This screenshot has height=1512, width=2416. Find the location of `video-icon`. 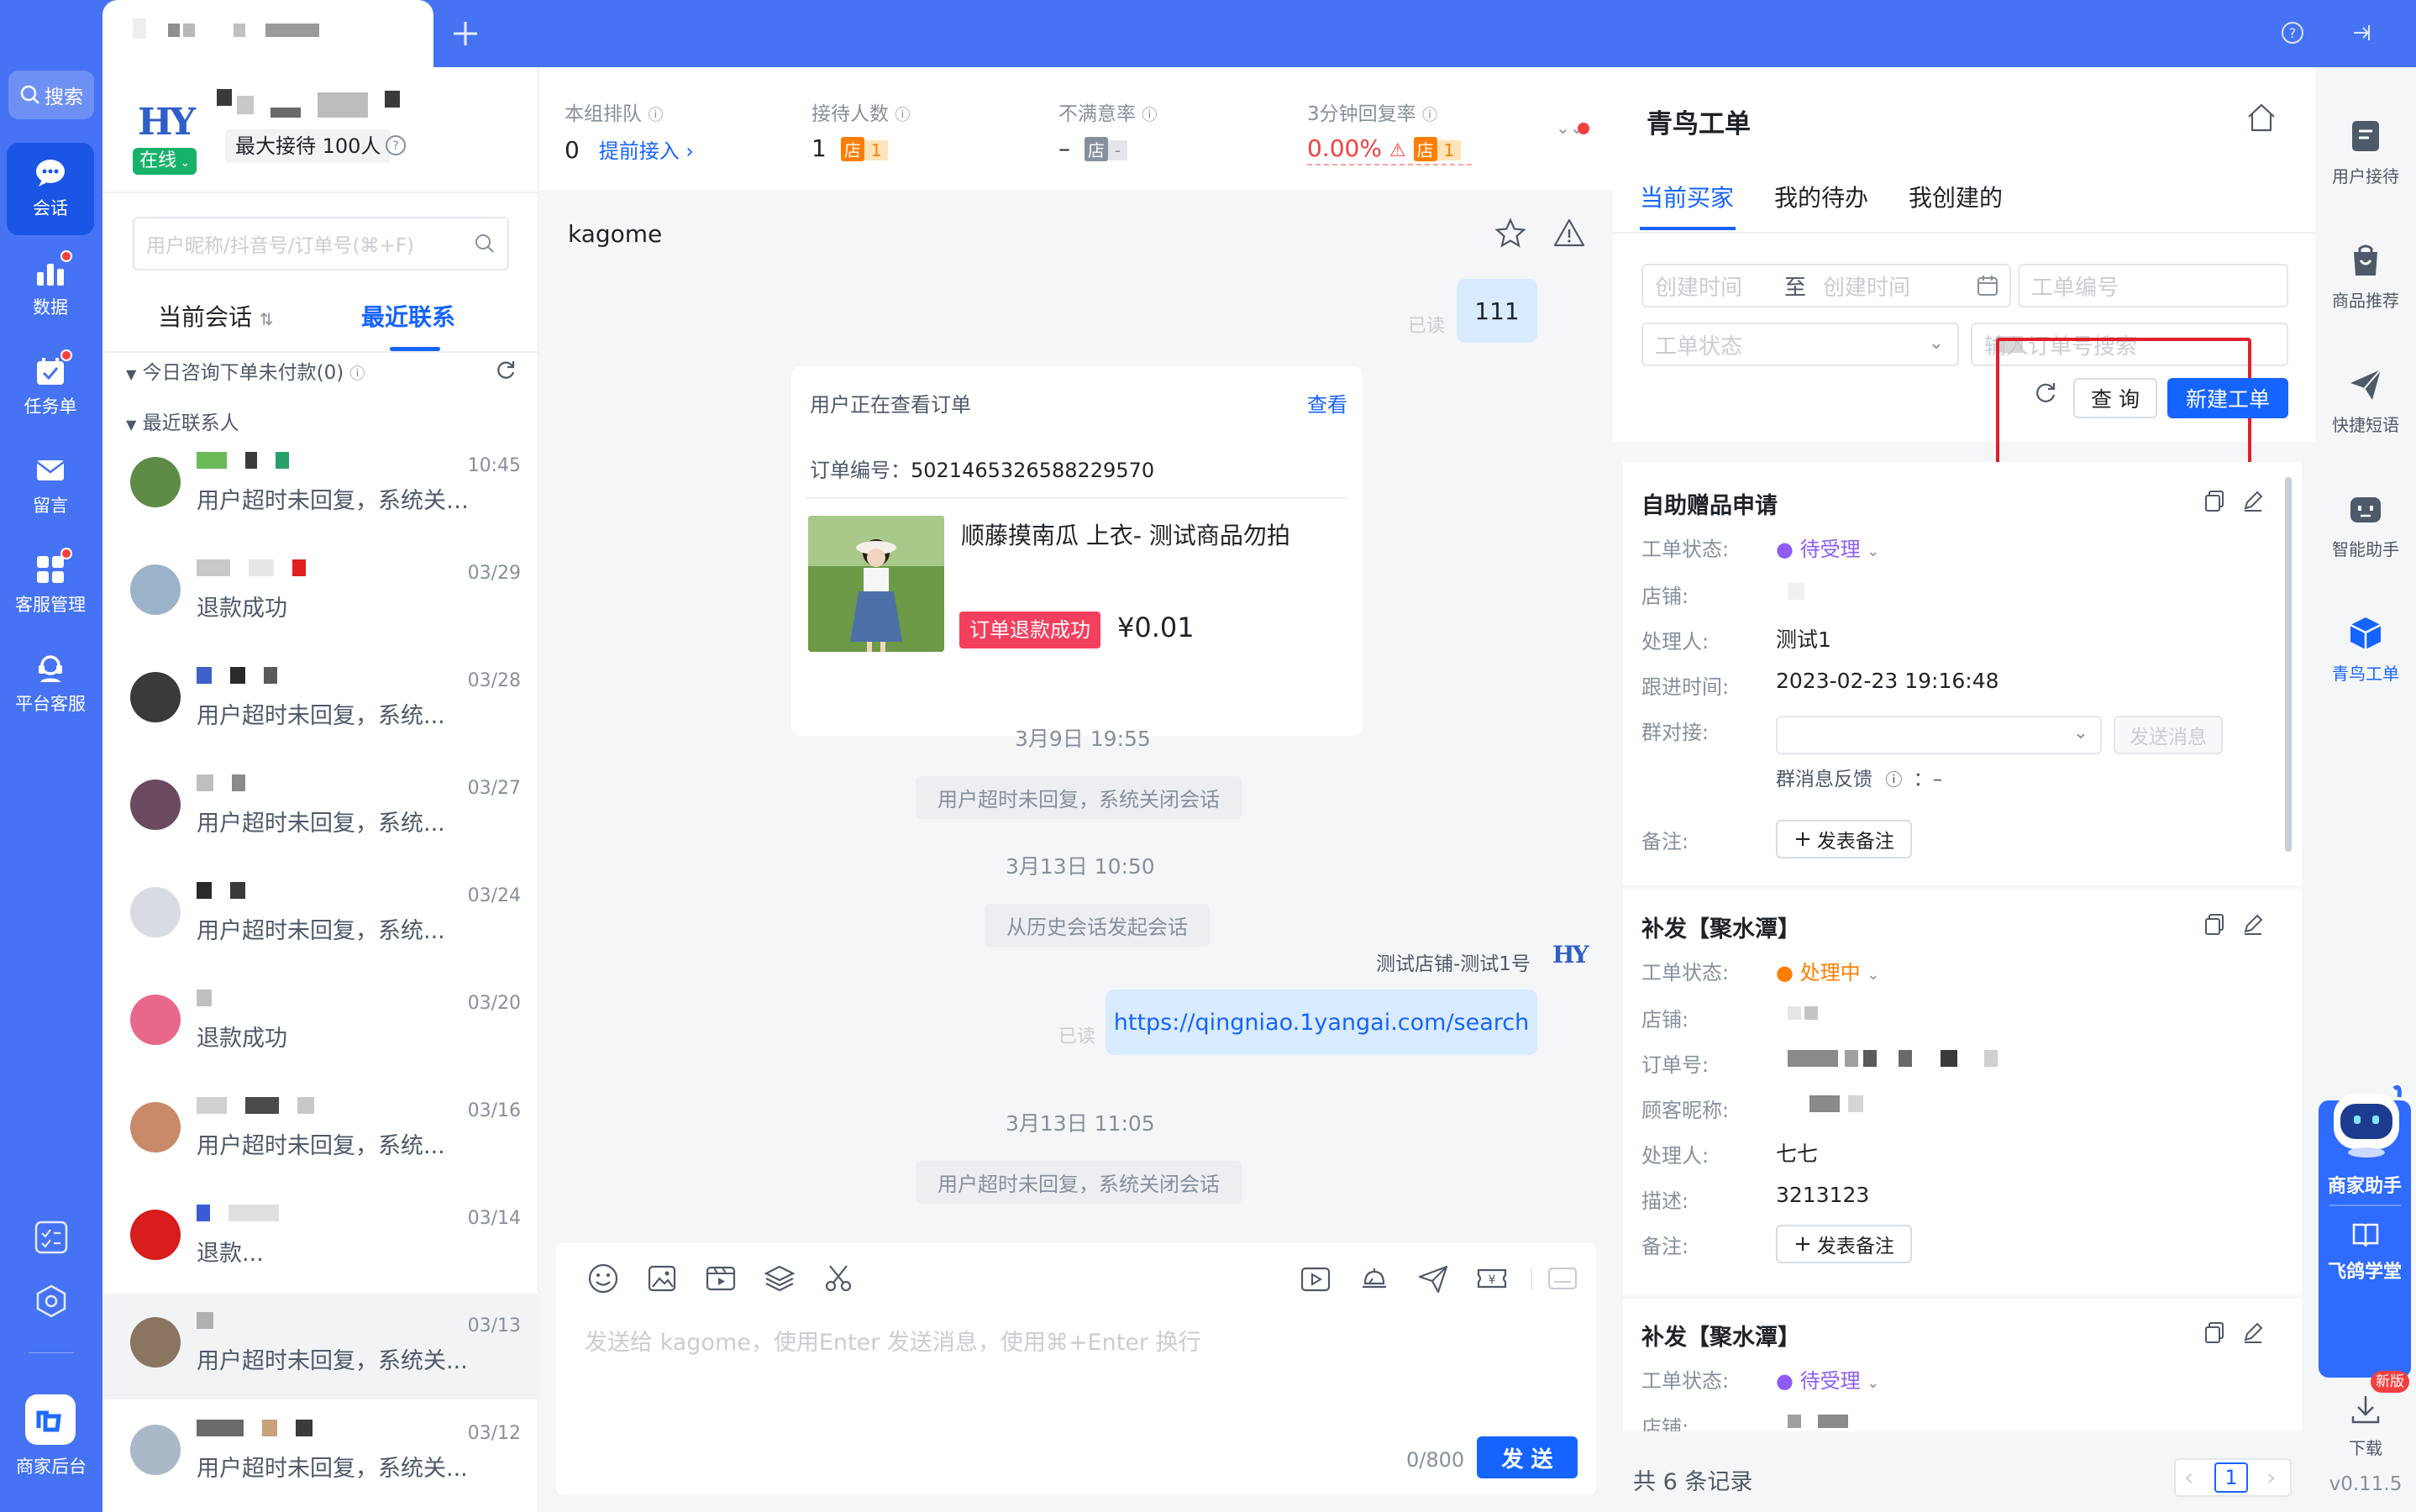

video-icon is located at coordinates (721, 1278).